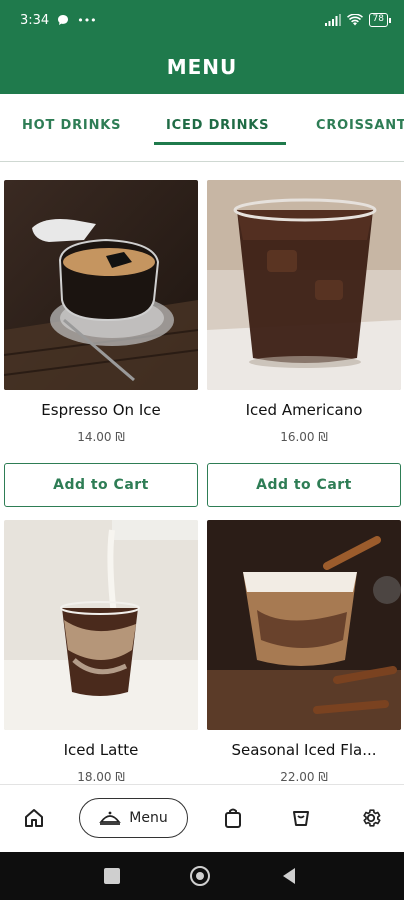 This screenshot has width=404, height=900. What do you see at coordinates (71, 125) in the screenshot?
I see `tab-hot-drinks: HOT DRINKS` at bounding box center [71, 125].